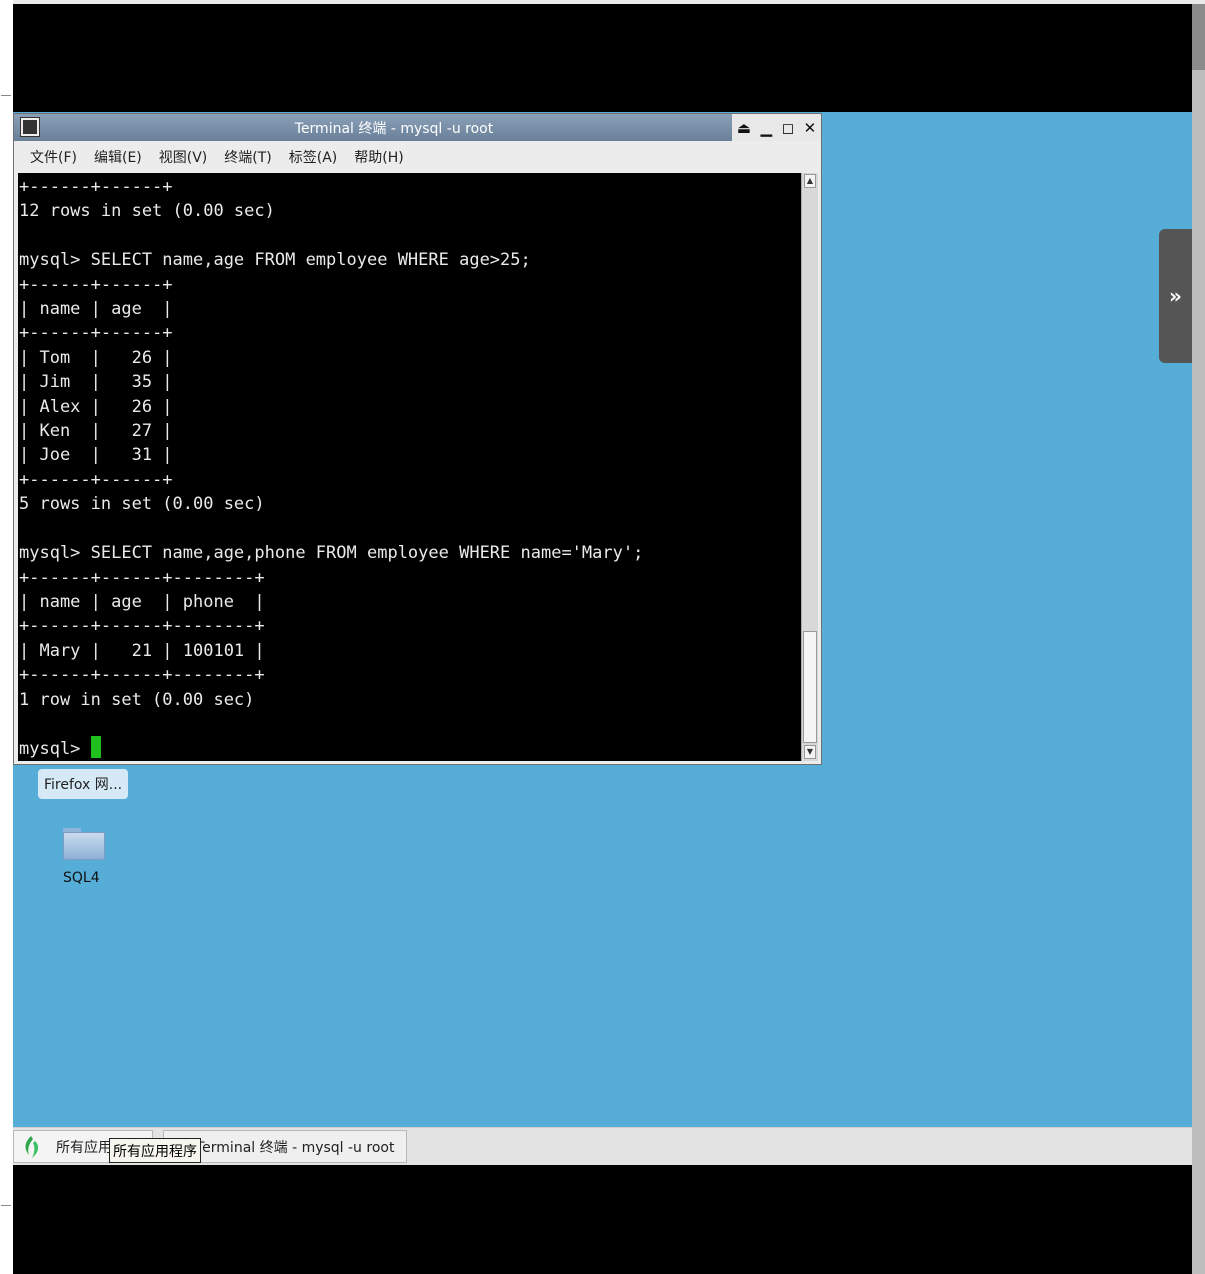 The image size is (1205, 1274). I want to click on maximize-icon: ◻, so click(788, 128).